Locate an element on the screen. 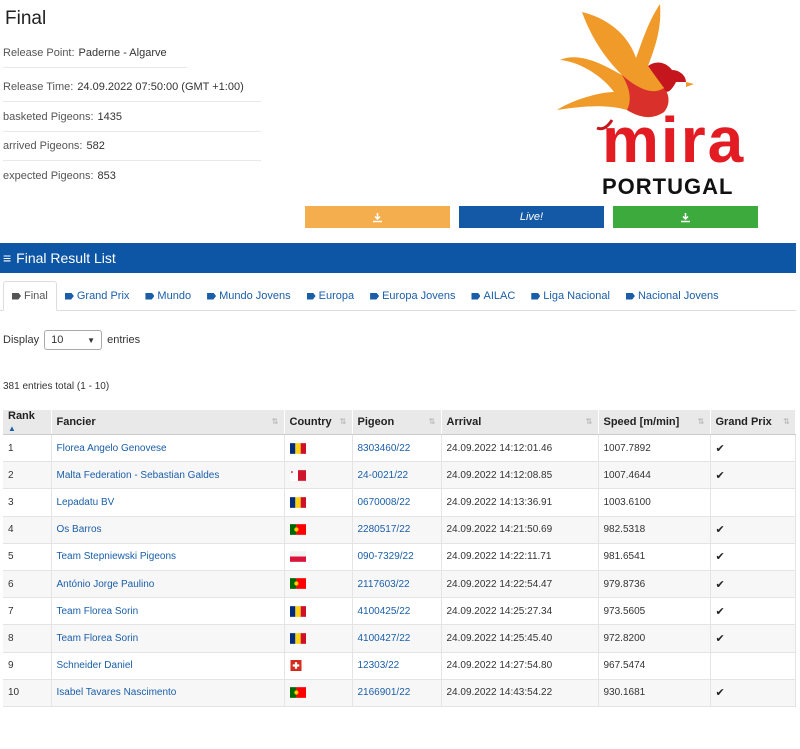  arrival-cell: 24.09.2022 14:13:36.91 is located at coordinates (520, 502).